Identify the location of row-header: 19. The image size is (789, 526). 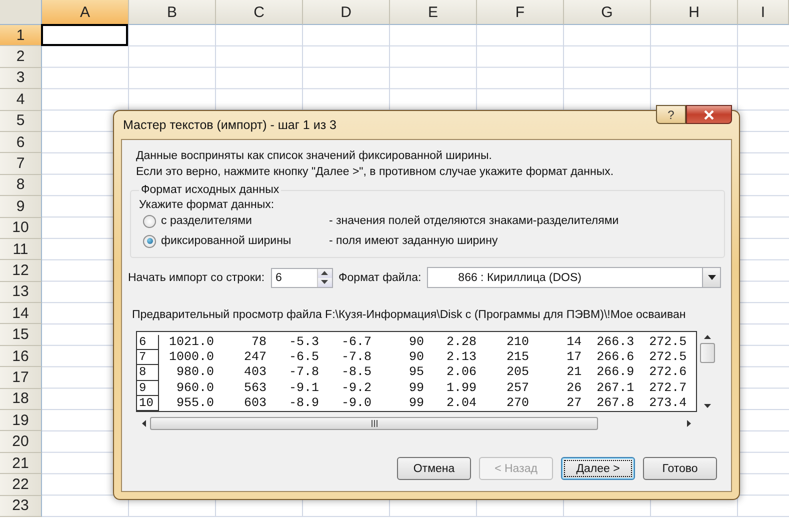
(21, 421).